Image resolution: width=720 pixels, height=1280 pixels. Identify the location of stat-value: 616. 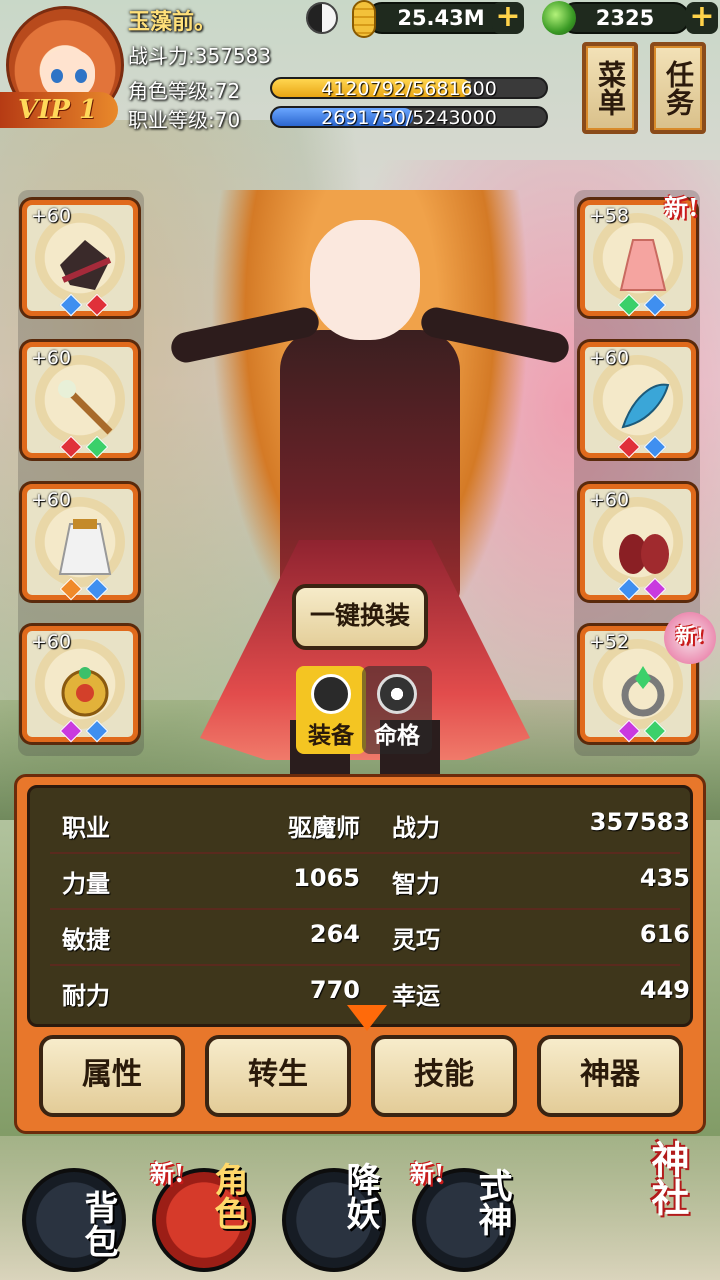
(664, 934).